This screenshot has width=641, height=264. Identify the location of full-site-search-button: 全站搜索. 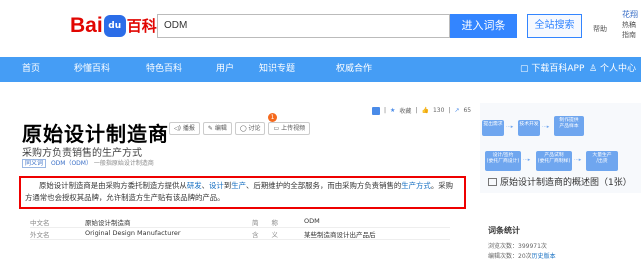
(554, 26).